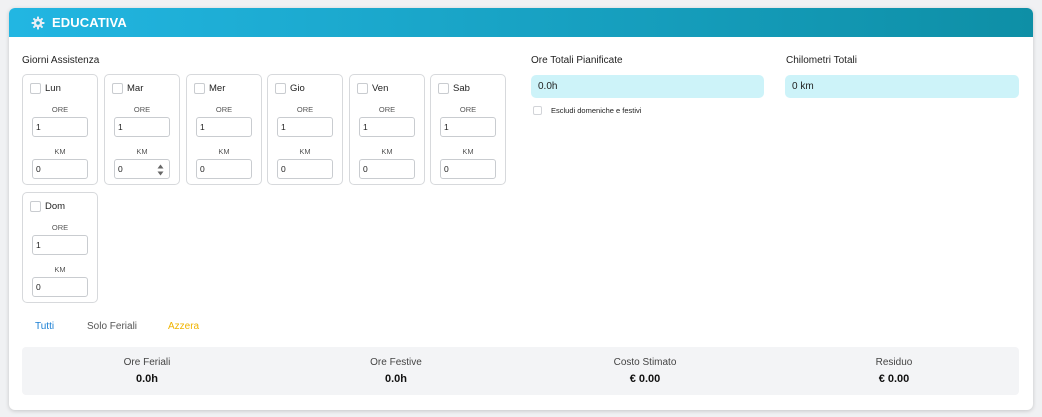 The image size is (1042, 417). What do you see at coordinates (280, 88) in the screenshot?
I see `day-checkbox-gio` at bounding box center [280, 88].